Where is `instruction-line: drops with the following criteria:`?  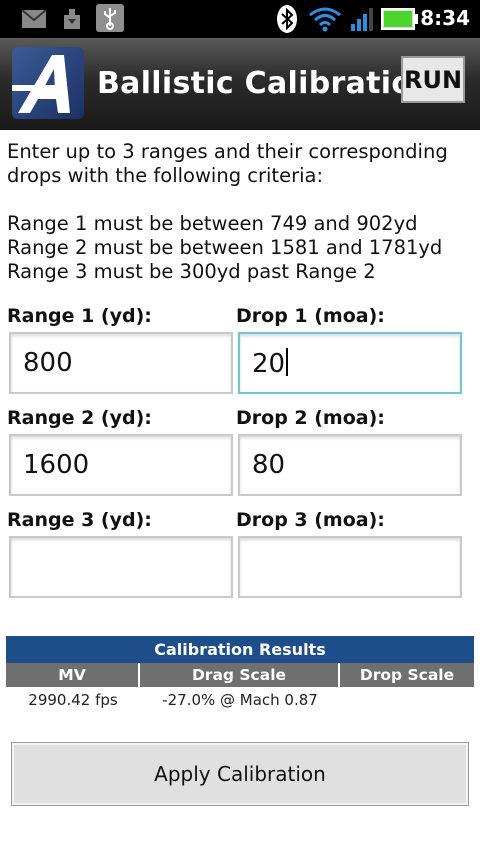
instruction-line: drops with the following criteria: is located at coordinates (165, 175).